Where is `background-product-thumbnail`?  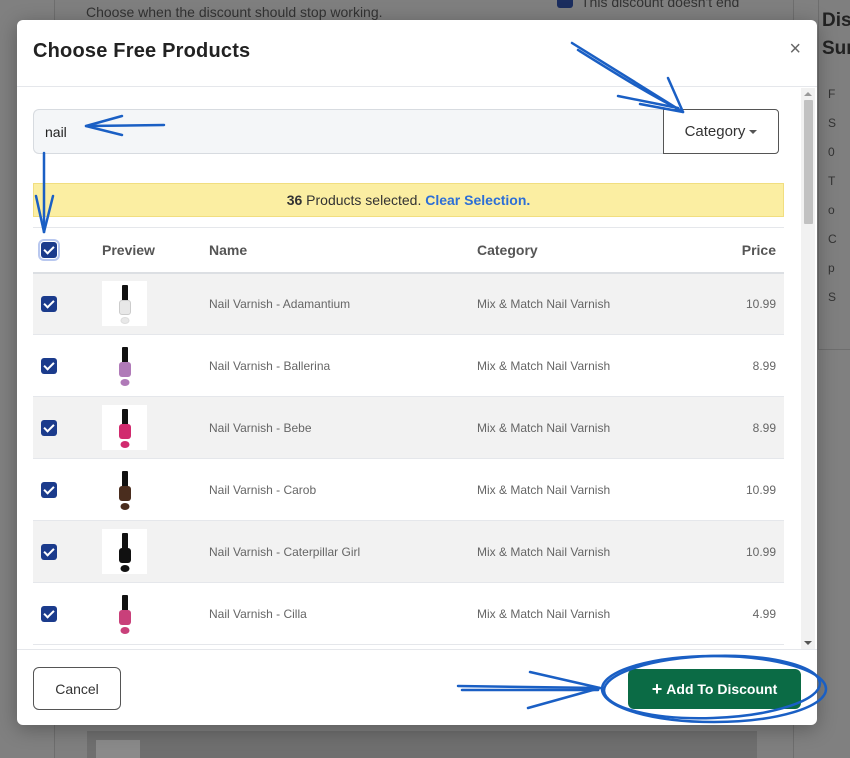 background-product-thumbnail is located at coordinates (118, 749).